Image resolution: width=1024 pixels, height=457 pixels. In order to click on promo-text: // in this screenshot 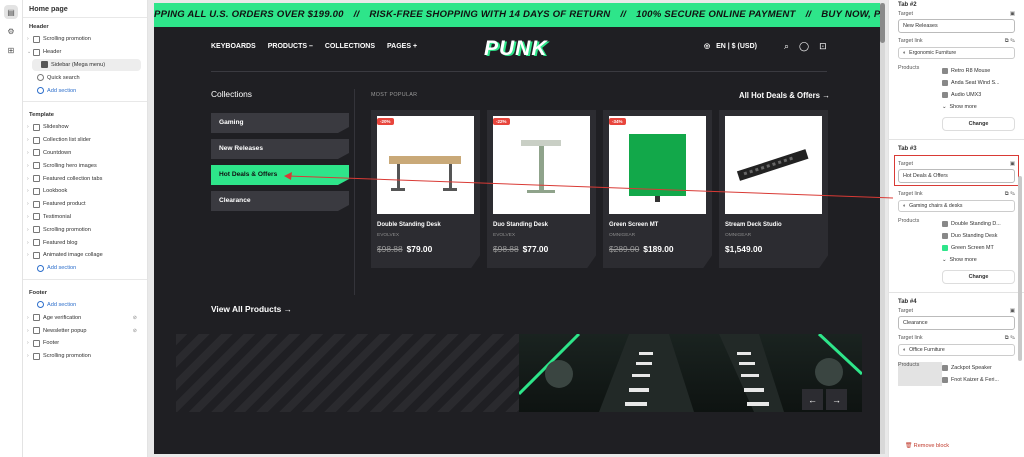, I will do `click(623, 14)`.